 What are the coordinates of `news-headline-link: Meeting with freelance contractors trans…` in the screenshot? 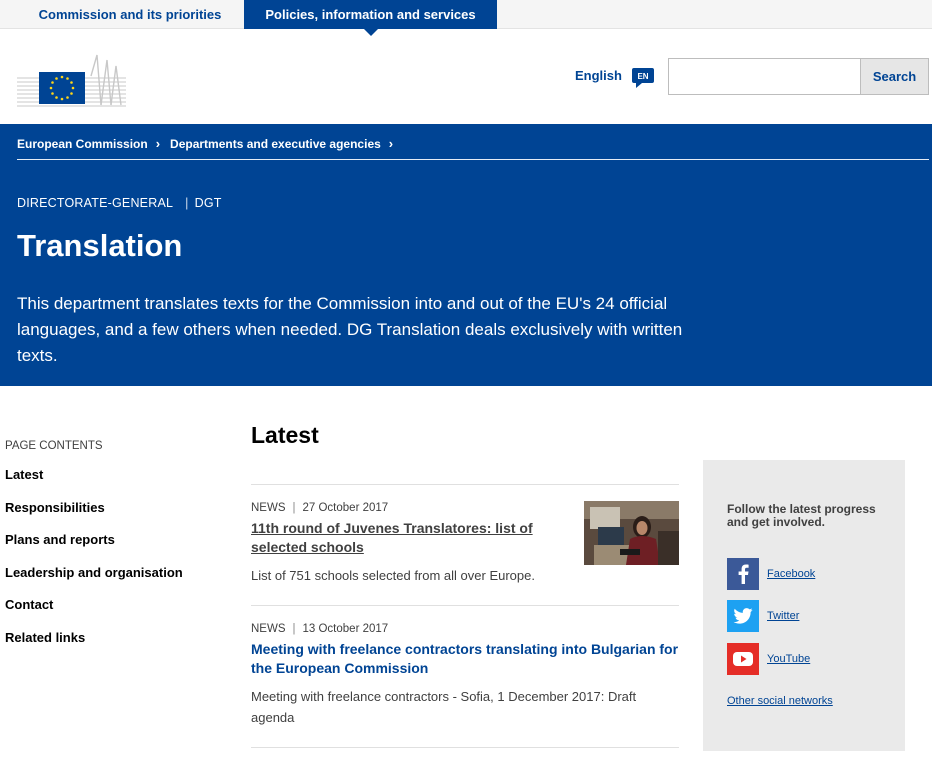 It's located at (465, 659).